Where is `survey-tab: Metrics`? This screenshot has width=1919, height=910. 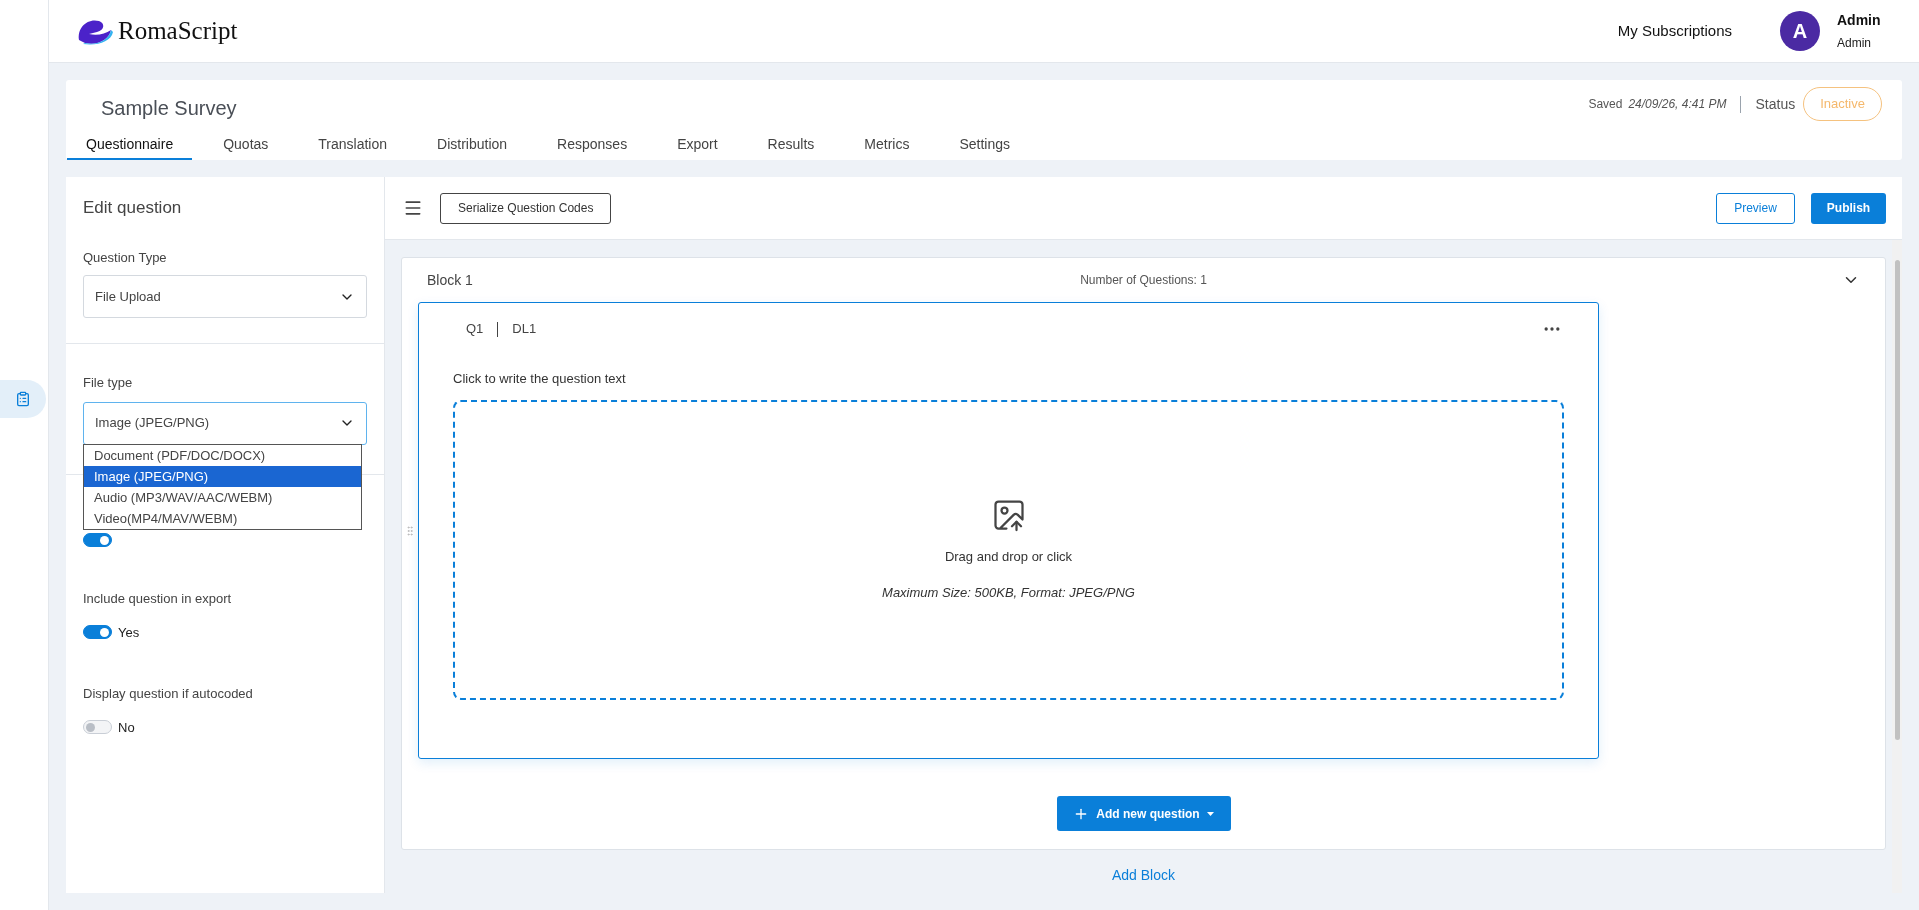
survey-tab: Metrics is located at coordinates (887, 145).